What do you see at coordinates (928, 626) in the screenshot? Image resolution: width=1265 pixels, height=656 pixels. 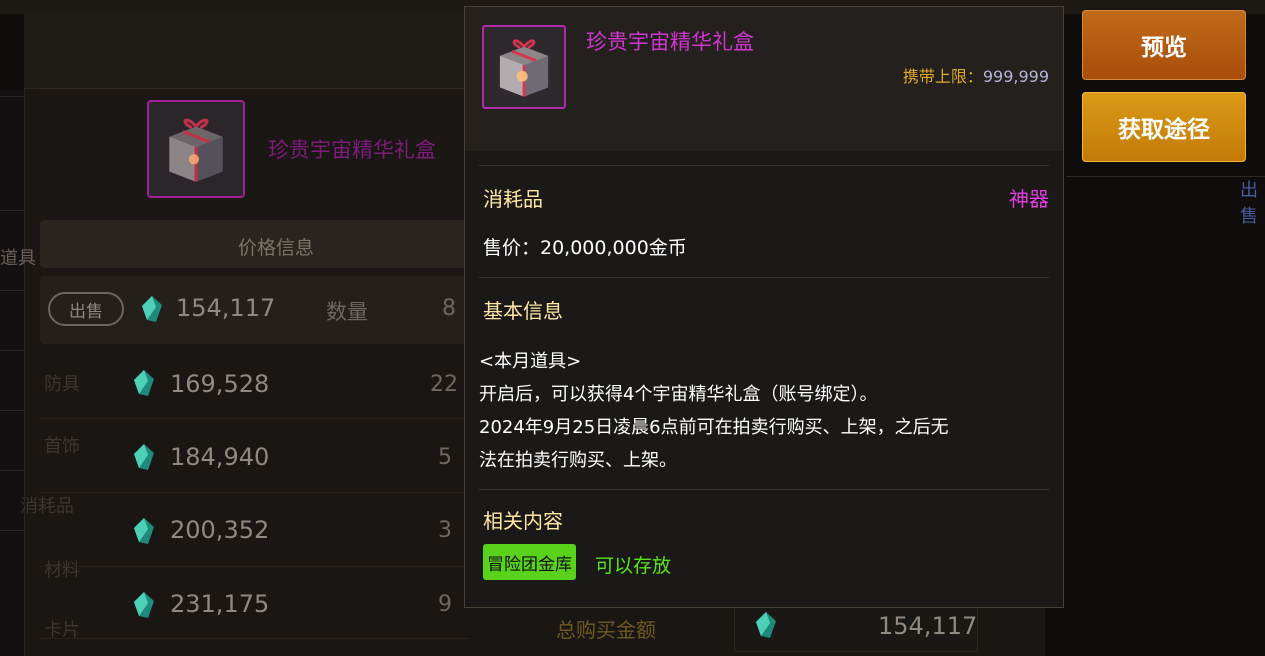 I see `total-purchase-value: 154,117` at bounding box center [928, 626].